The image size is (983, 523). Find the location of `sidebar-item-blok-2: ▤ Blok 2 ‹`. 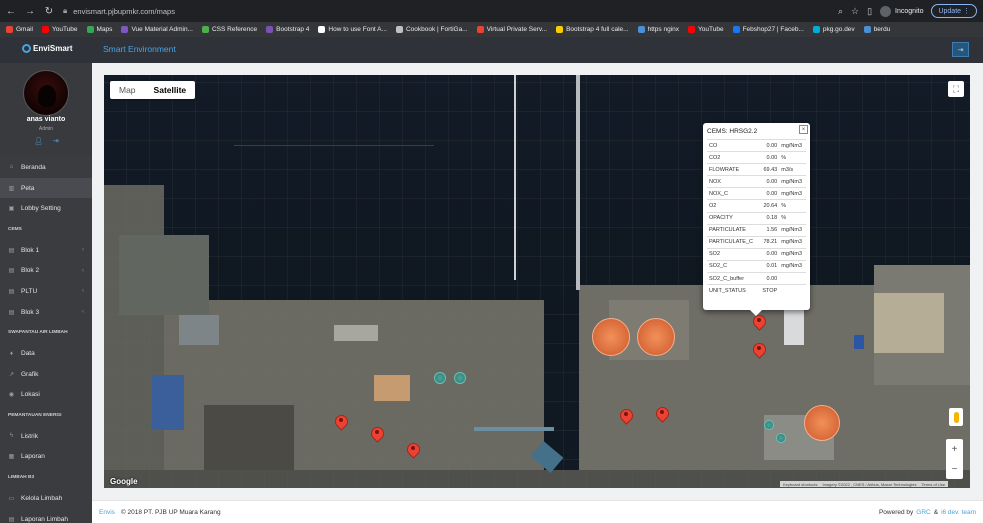

sidebar-item-blok-2: ▤ Blok 2 ‹ is located at coordinates (46, 270).